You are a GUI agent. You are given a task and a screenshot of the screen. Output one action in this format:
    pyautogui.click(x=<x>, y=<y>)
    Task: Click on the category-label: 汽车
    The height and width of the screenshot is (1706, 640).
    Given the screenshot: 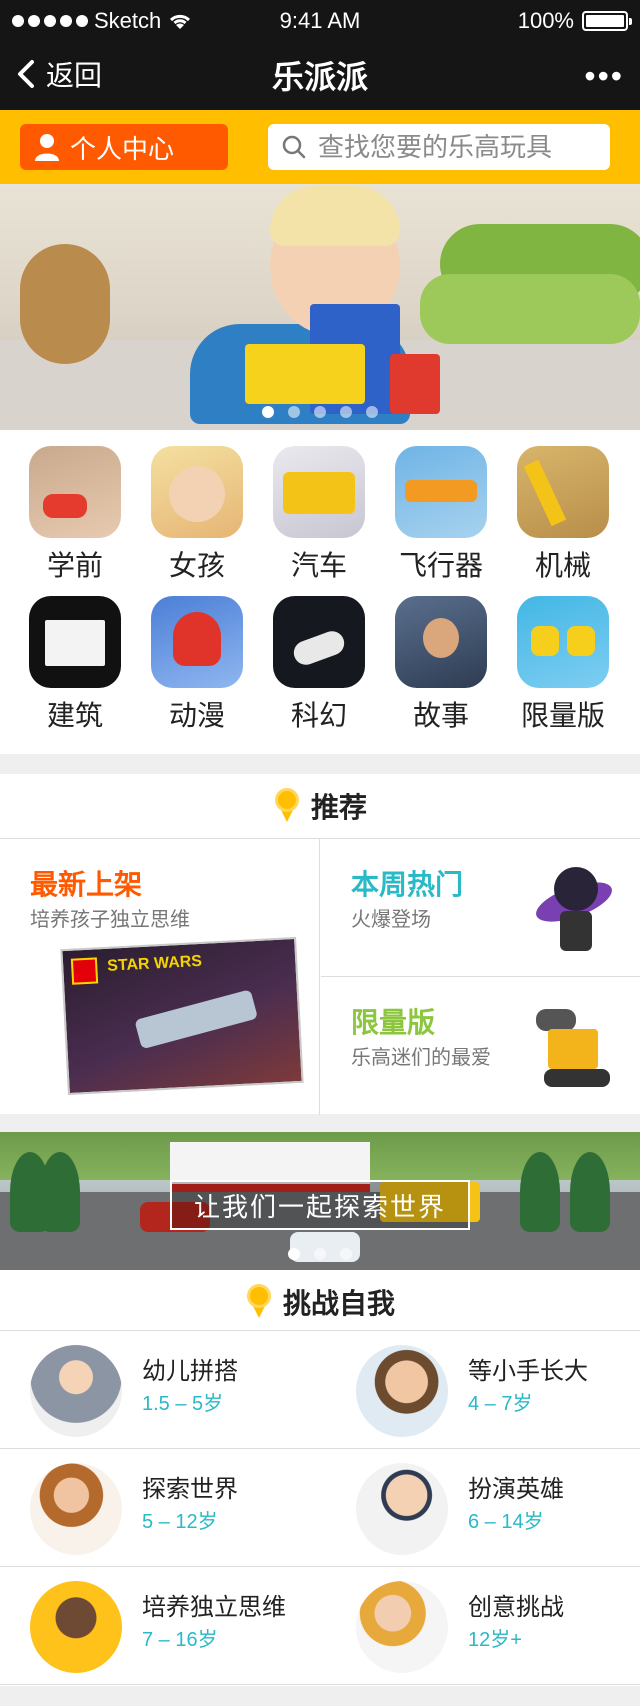 What is the action you would take?
    pyautogui.click(x=318, y=565)
    